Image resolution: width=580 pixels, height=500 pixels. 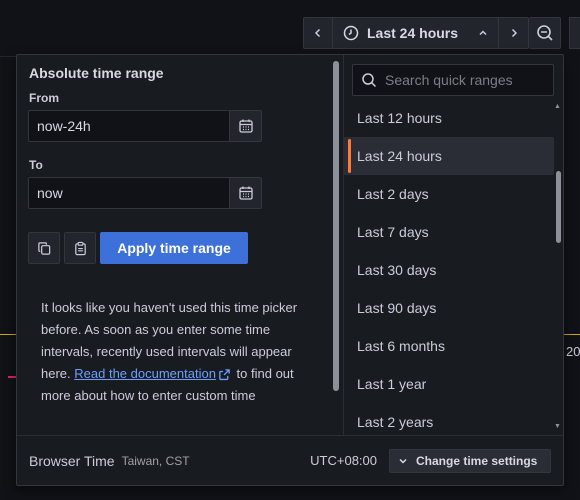 What do you see at coordinates (483, 33) in the screenshot?
I see `chevron-up-icon` at bounding box center [483, 33].